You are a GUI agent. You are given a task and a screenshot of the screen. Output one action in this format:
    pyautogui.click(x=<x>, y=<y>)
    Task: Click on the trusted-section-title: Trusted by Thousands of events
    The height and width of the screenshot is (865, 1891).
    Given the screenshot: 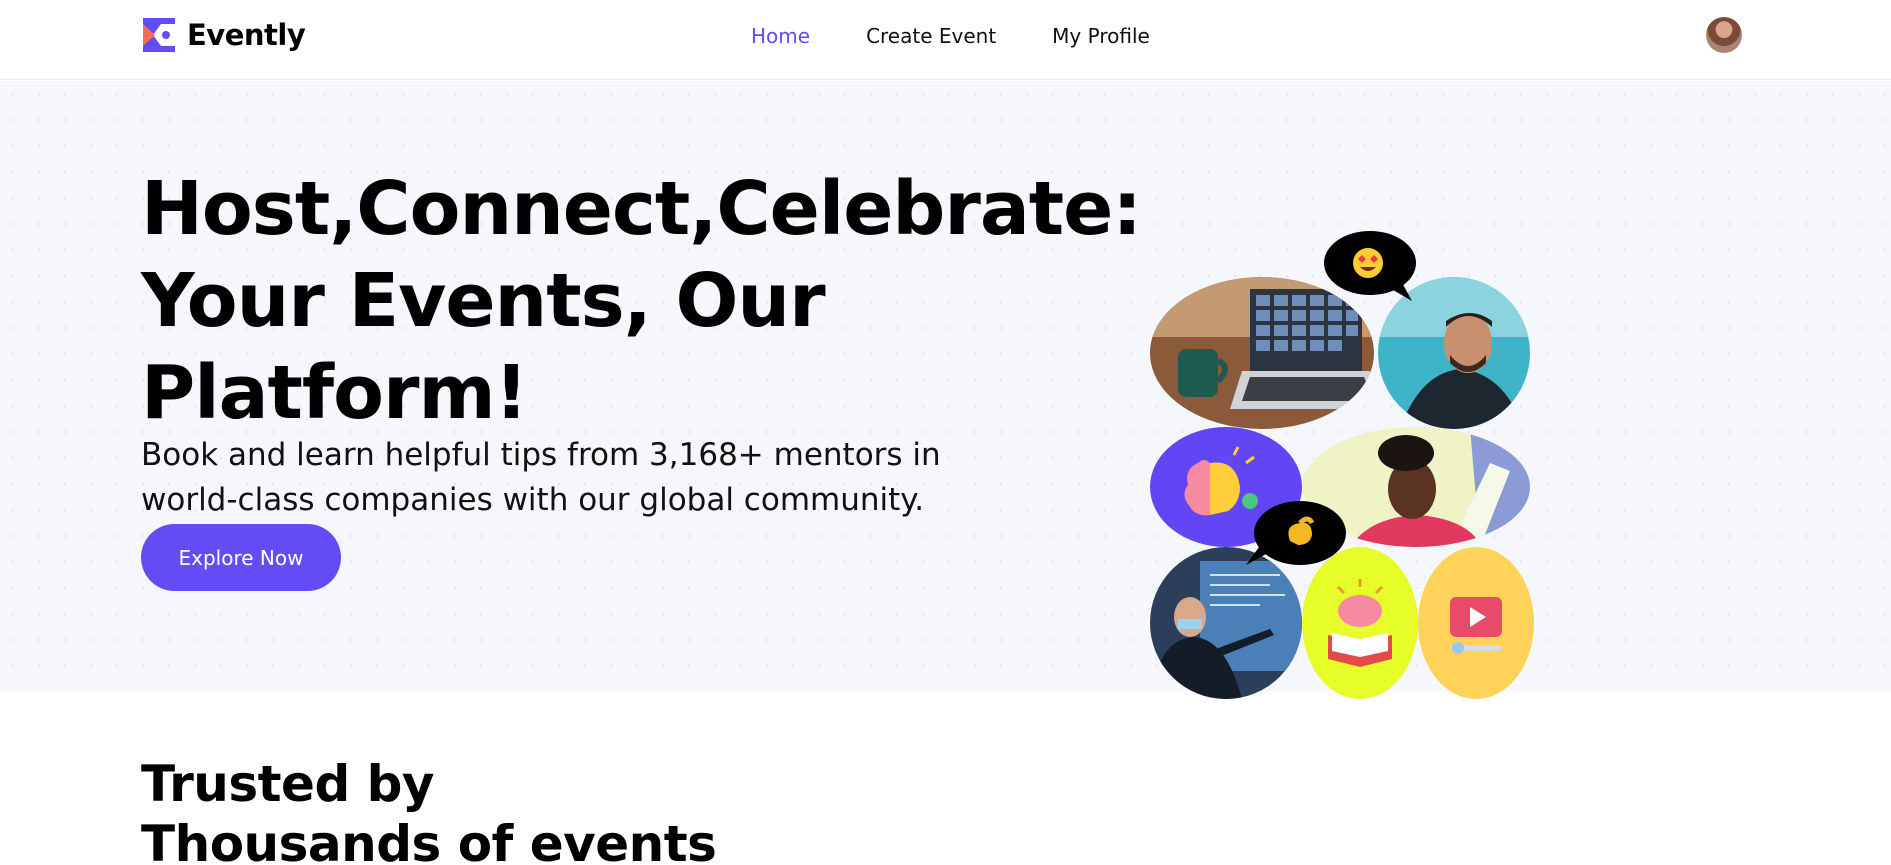 What is the action you would take?
    pyautogui.click(x=541, y=809)
    